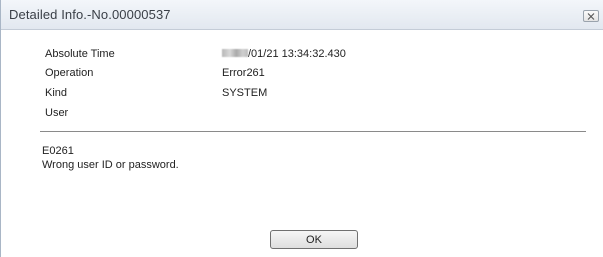 Image resolution: width=603 pixels, height=257 pixels. What do you see at coordinates (90, 14) in the screenshot?
I see `window-title: Detailed Info.-No.00000537` at bounding box center [90, 14].